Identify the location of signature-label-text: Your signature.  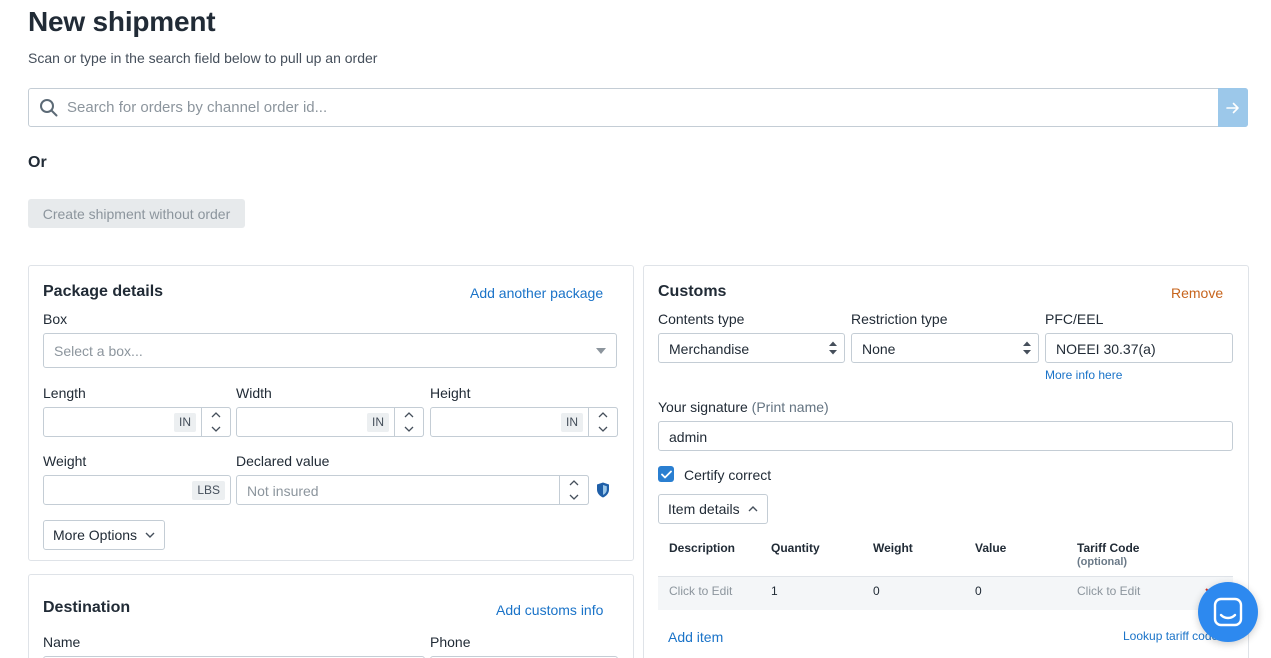
(703, 407).